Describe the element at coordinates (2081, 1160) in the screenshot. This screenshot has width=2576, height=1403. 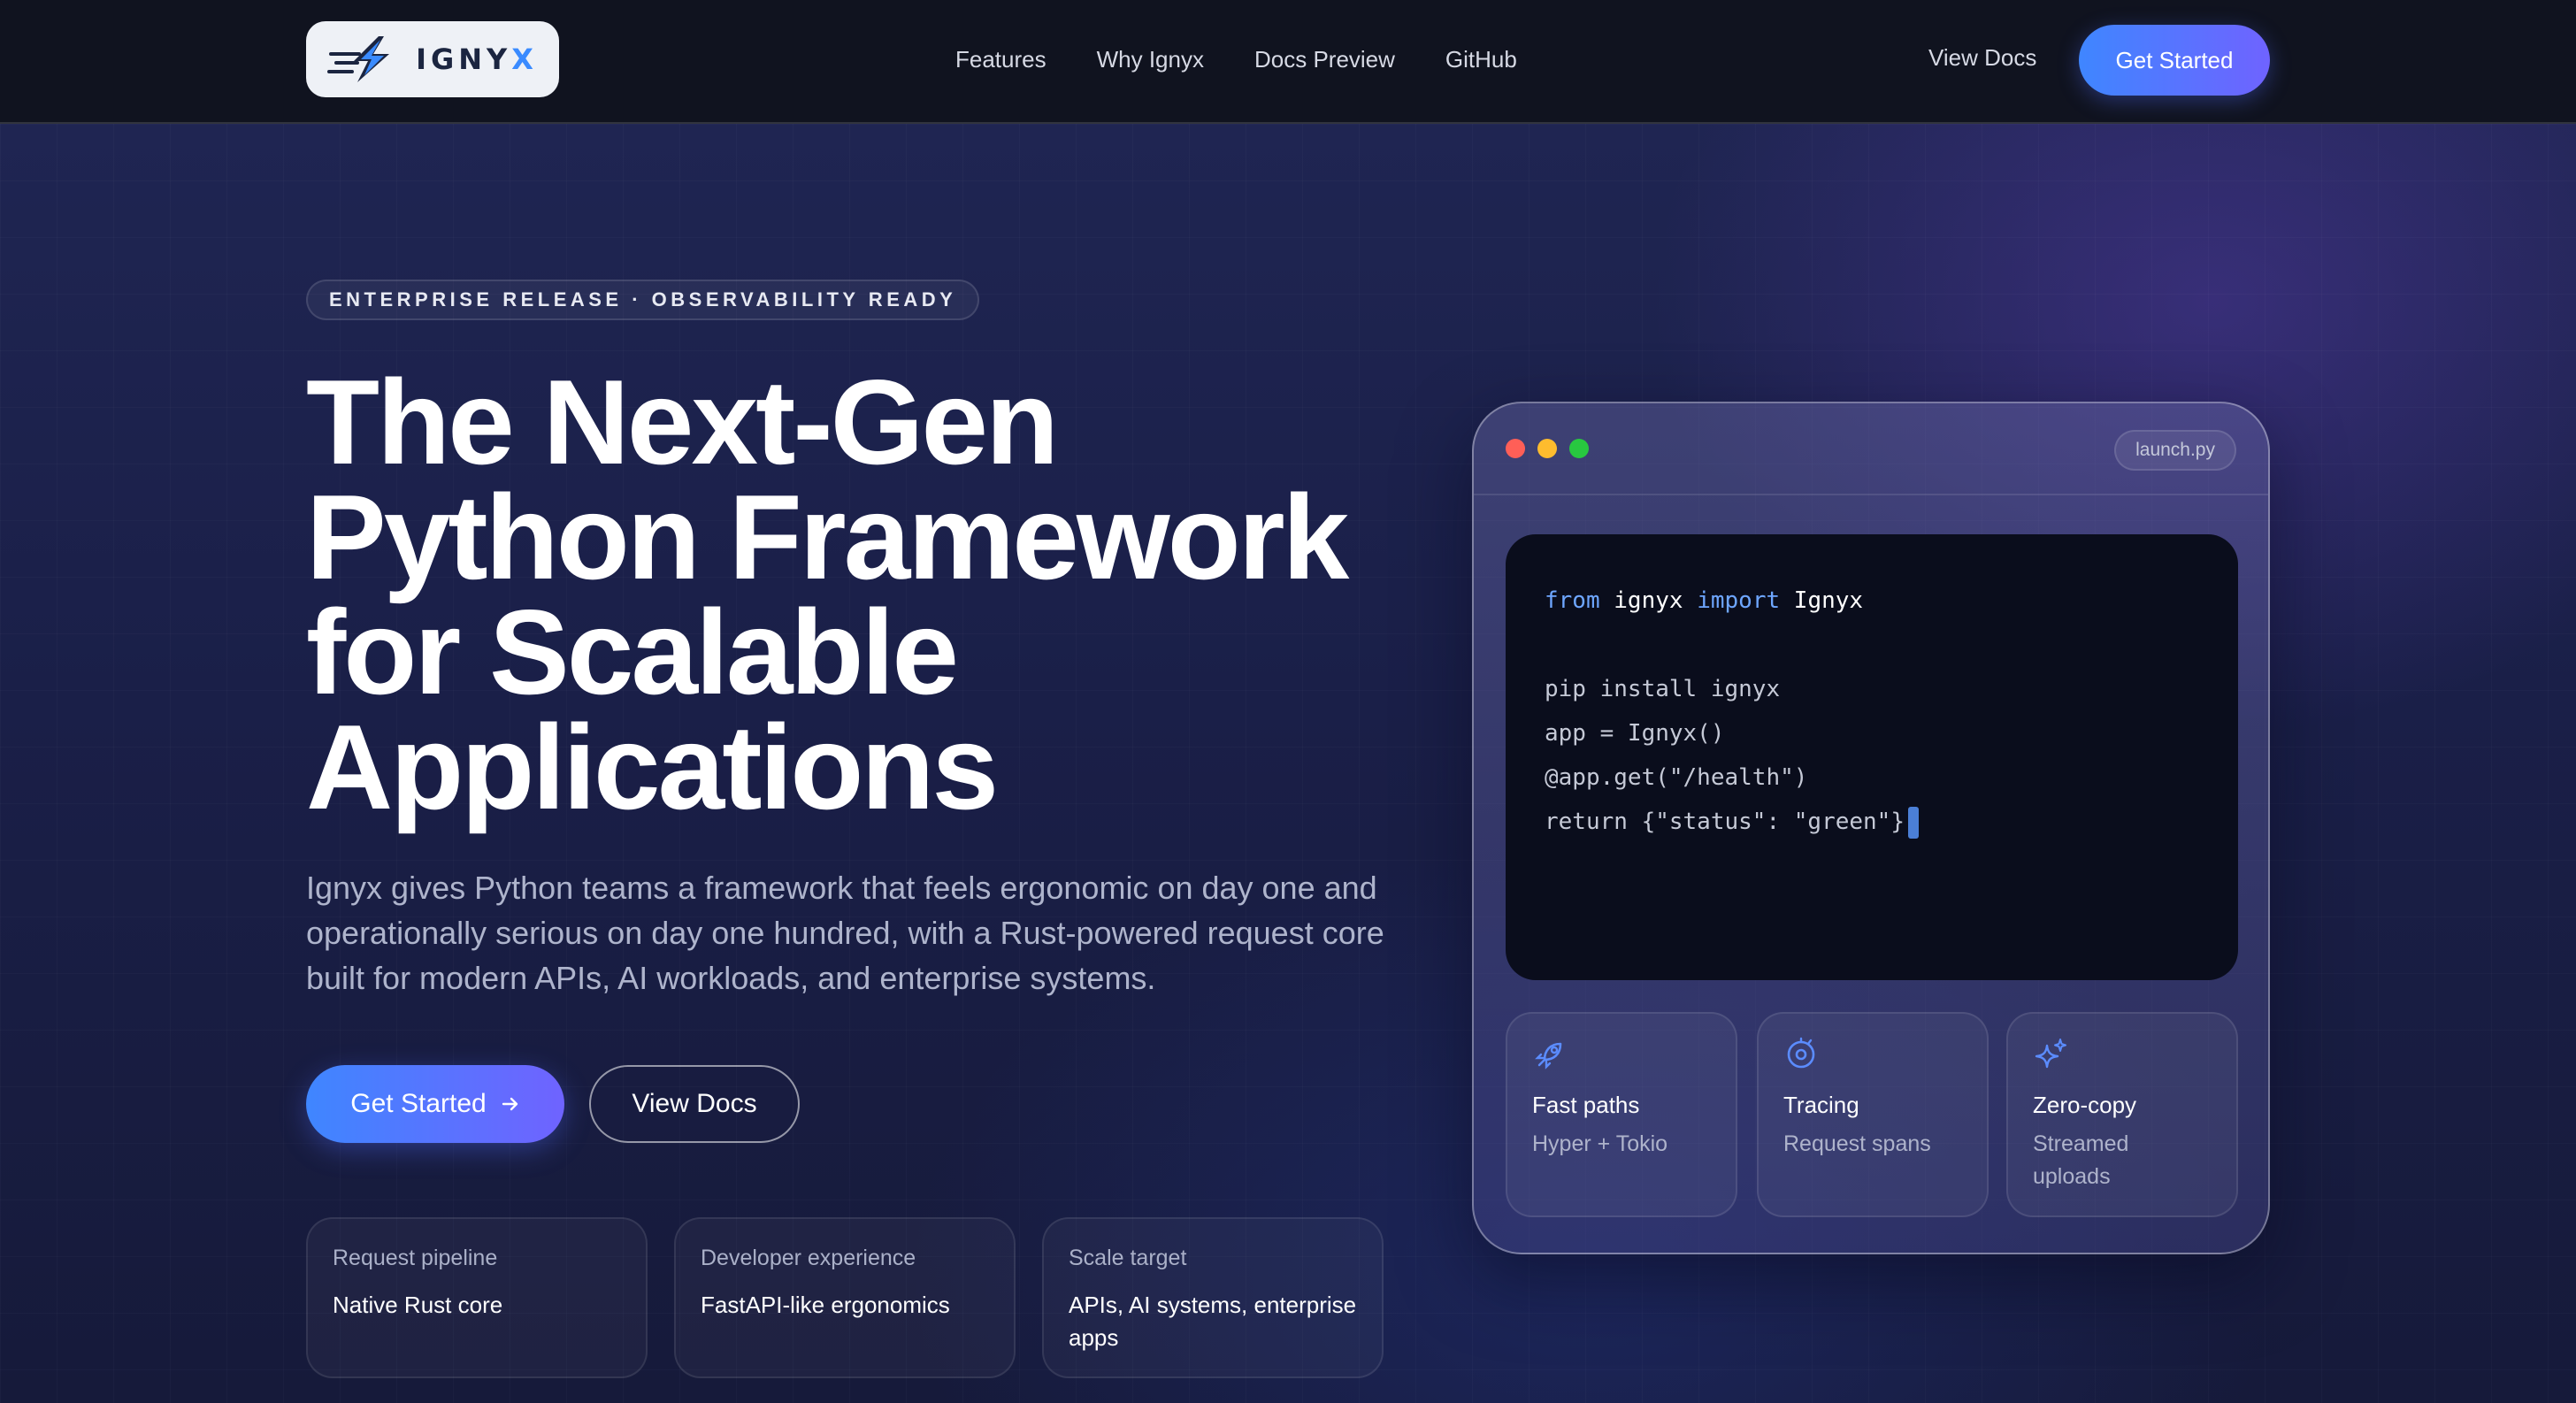
I see `feature-description: Streamed uploads` at that location.